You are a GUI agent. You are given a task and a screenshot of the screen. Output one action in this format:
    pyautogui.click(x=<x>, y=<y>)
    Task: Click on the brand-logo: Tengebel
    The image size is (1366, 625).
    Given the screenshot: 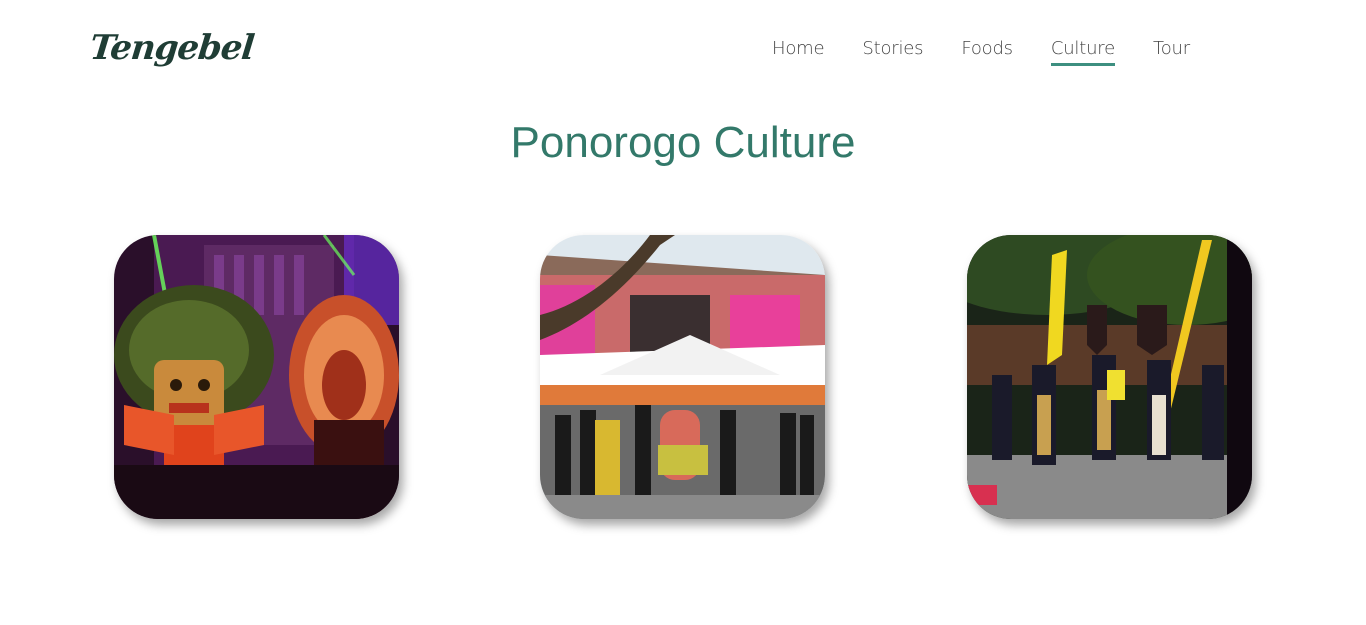 What is the action you would take?
    pyautogui.click(x=172, y=48)
    